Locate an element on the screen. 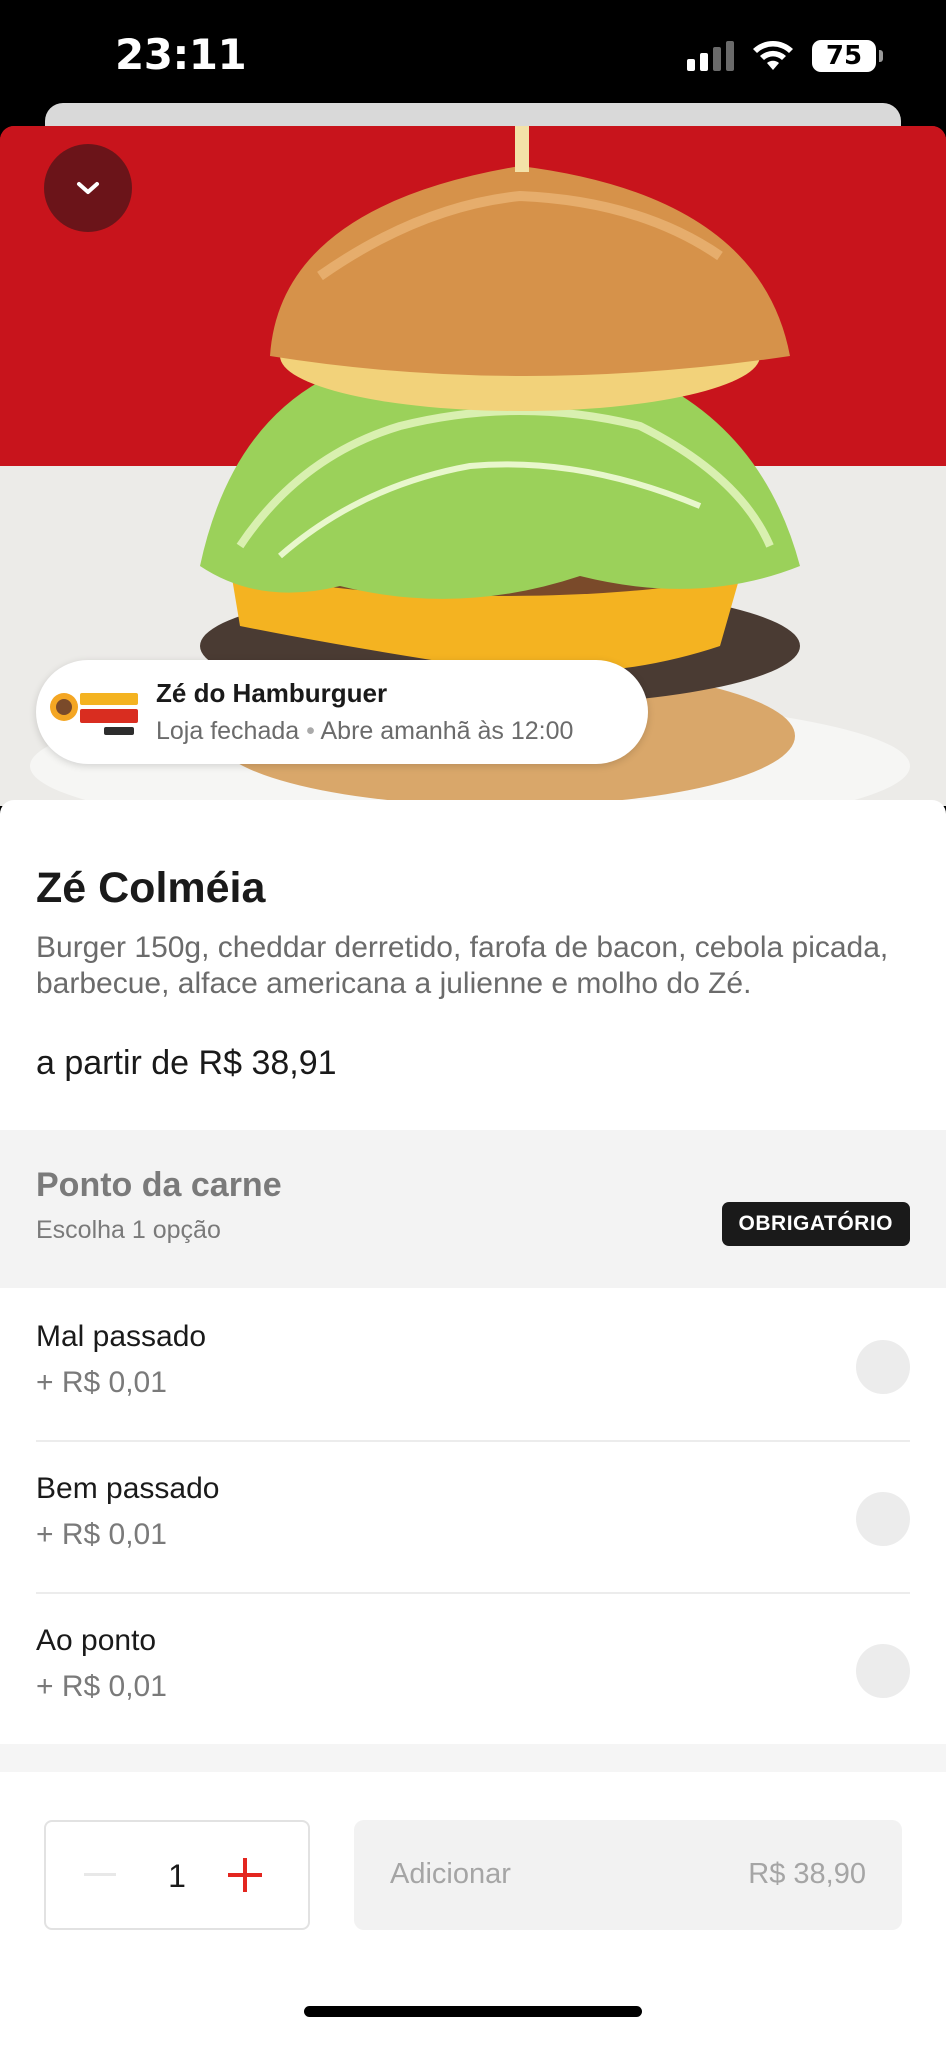 The height and width of the screenshot is (2048, 946). quantity-value: 1 is located at coordinates (177, 1876).